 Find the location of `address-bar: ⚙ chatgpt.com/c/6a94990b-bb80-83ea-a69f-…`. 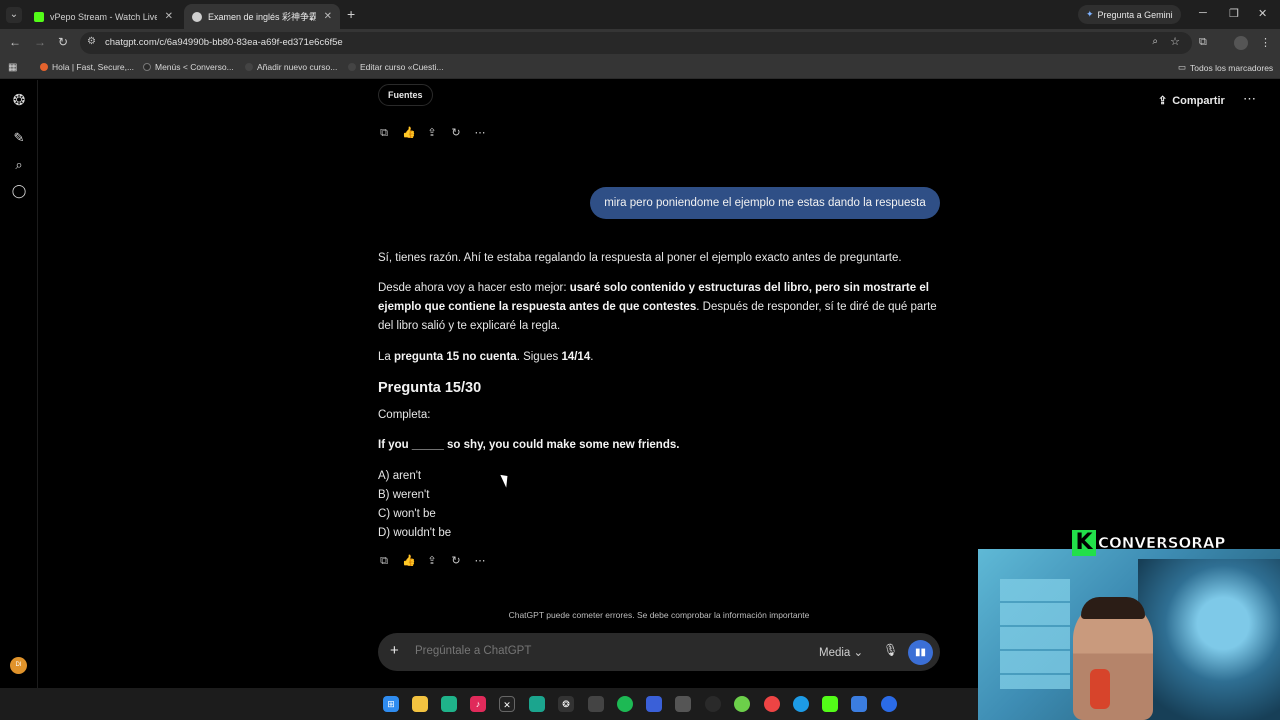

address-bar: ⚙ chatgpt.com/c/6a94990b-bb80-83ea-a69f-… is located at coordinates (636, 43).